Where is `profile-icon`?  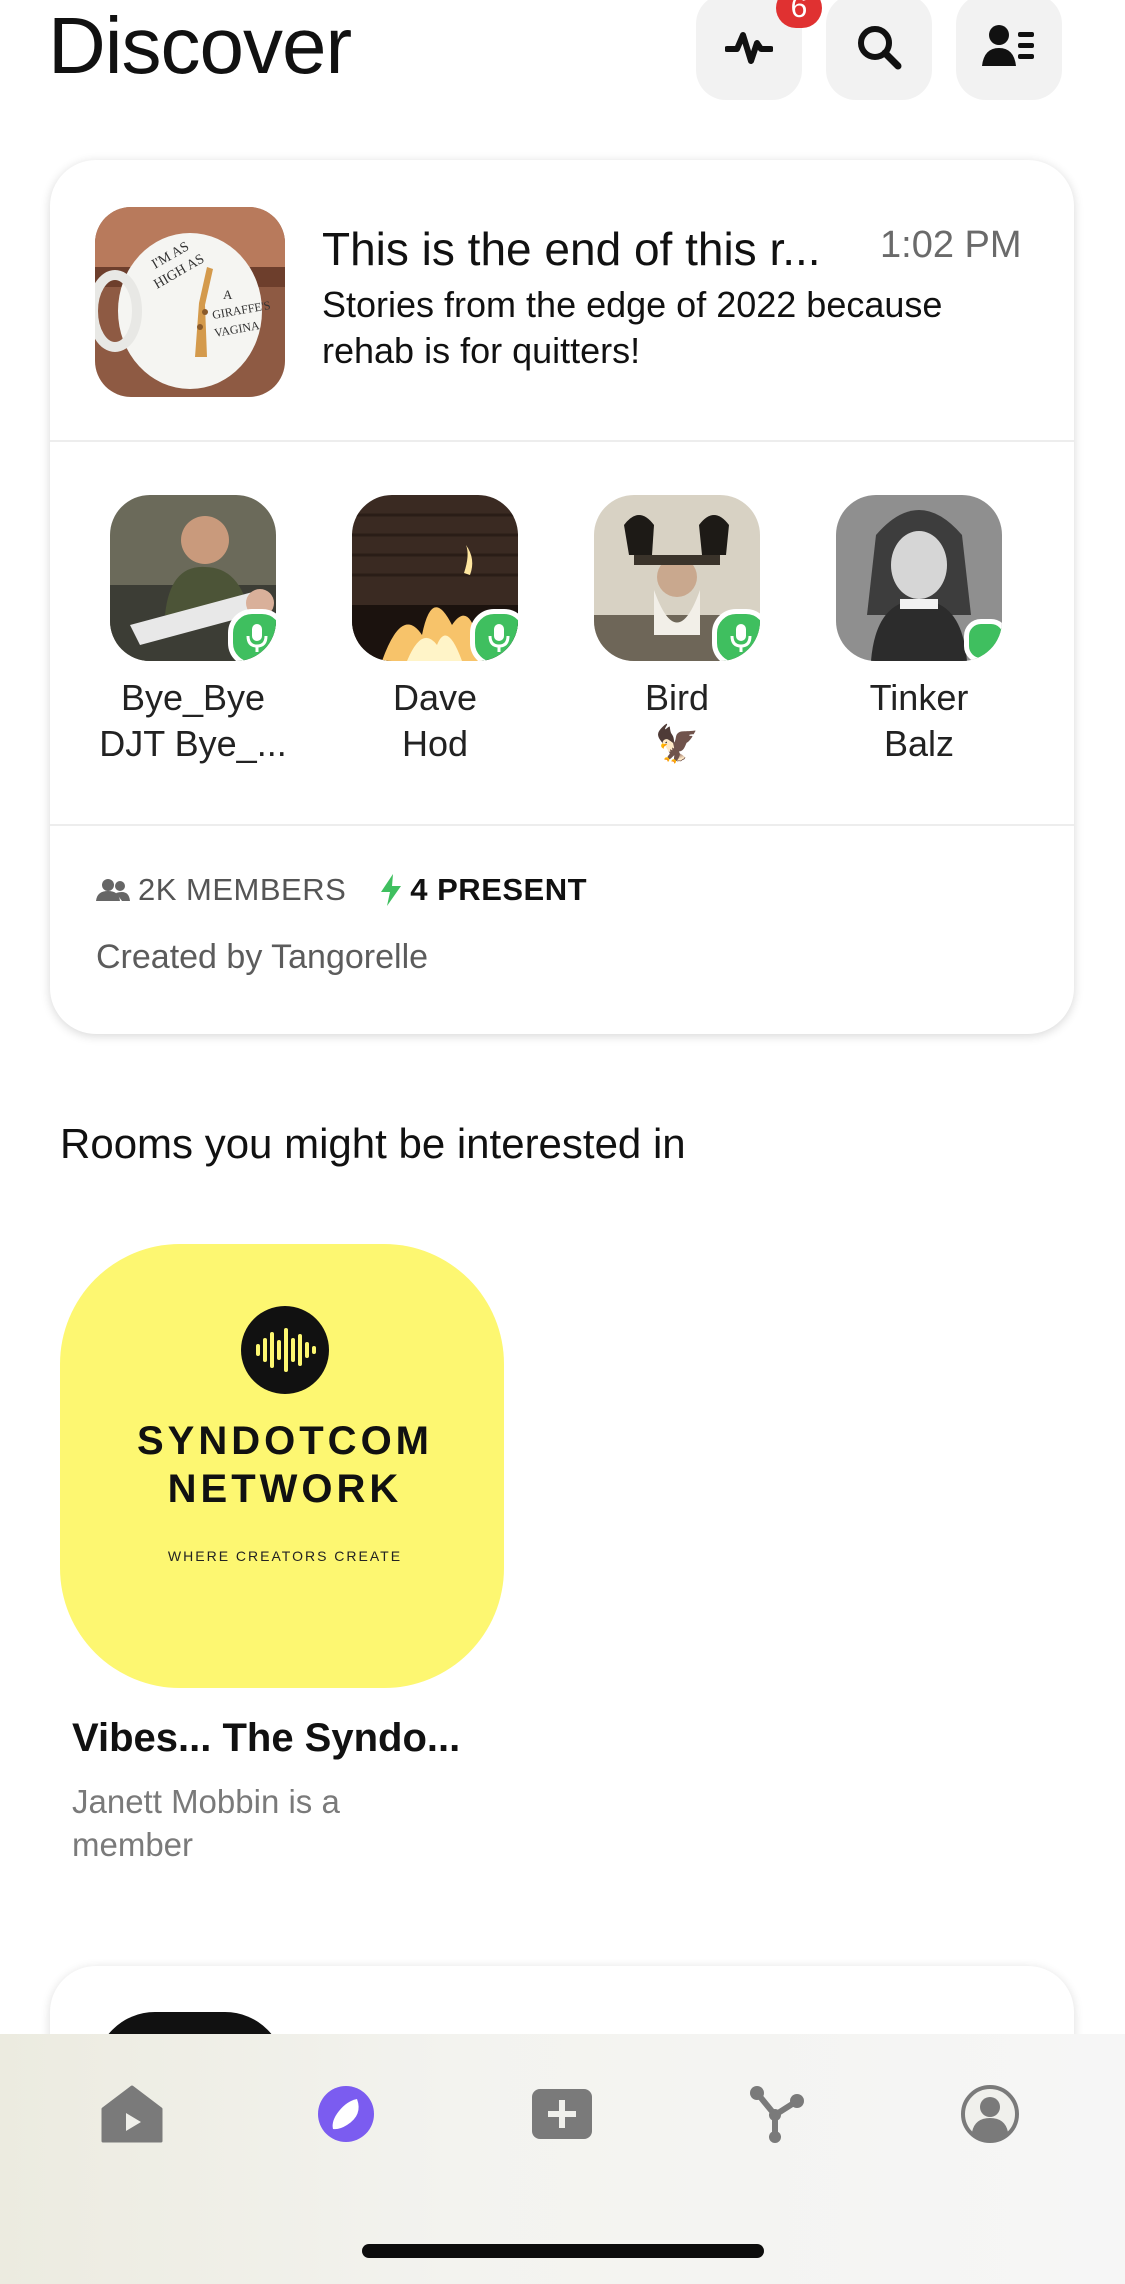
profile-icon is located at coordinates (990, 2114).